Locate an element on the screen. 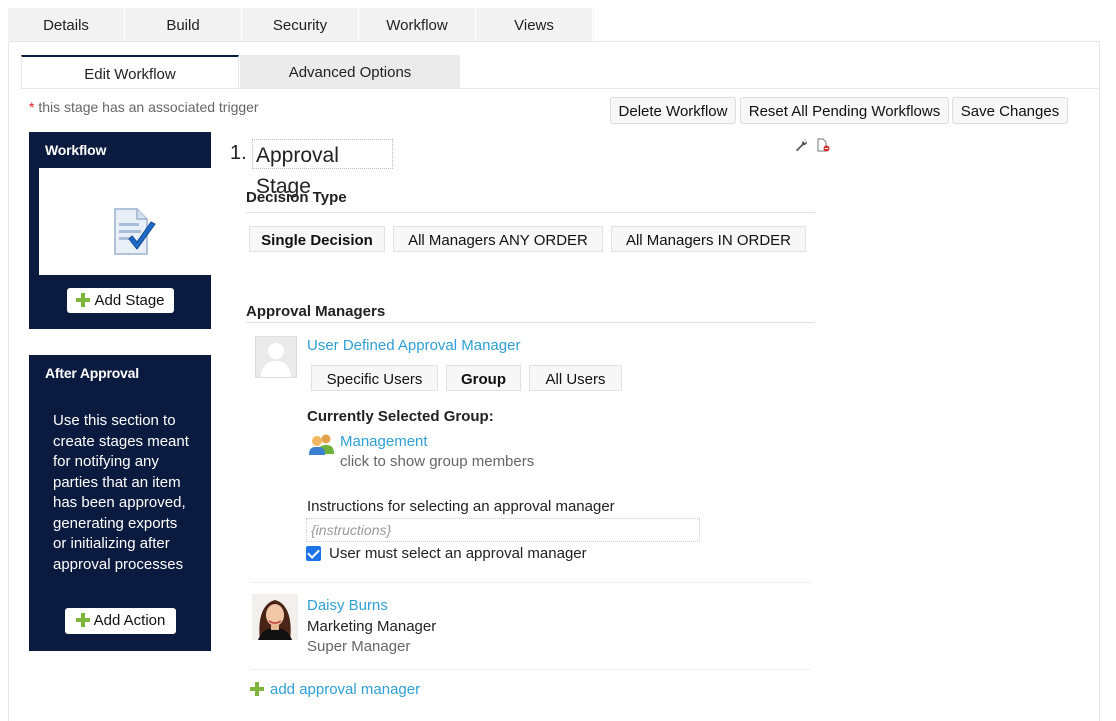 Image resolution: width=1116 pixels, height=721 pixels. workflow-preview is located at coordinates (125, 221).